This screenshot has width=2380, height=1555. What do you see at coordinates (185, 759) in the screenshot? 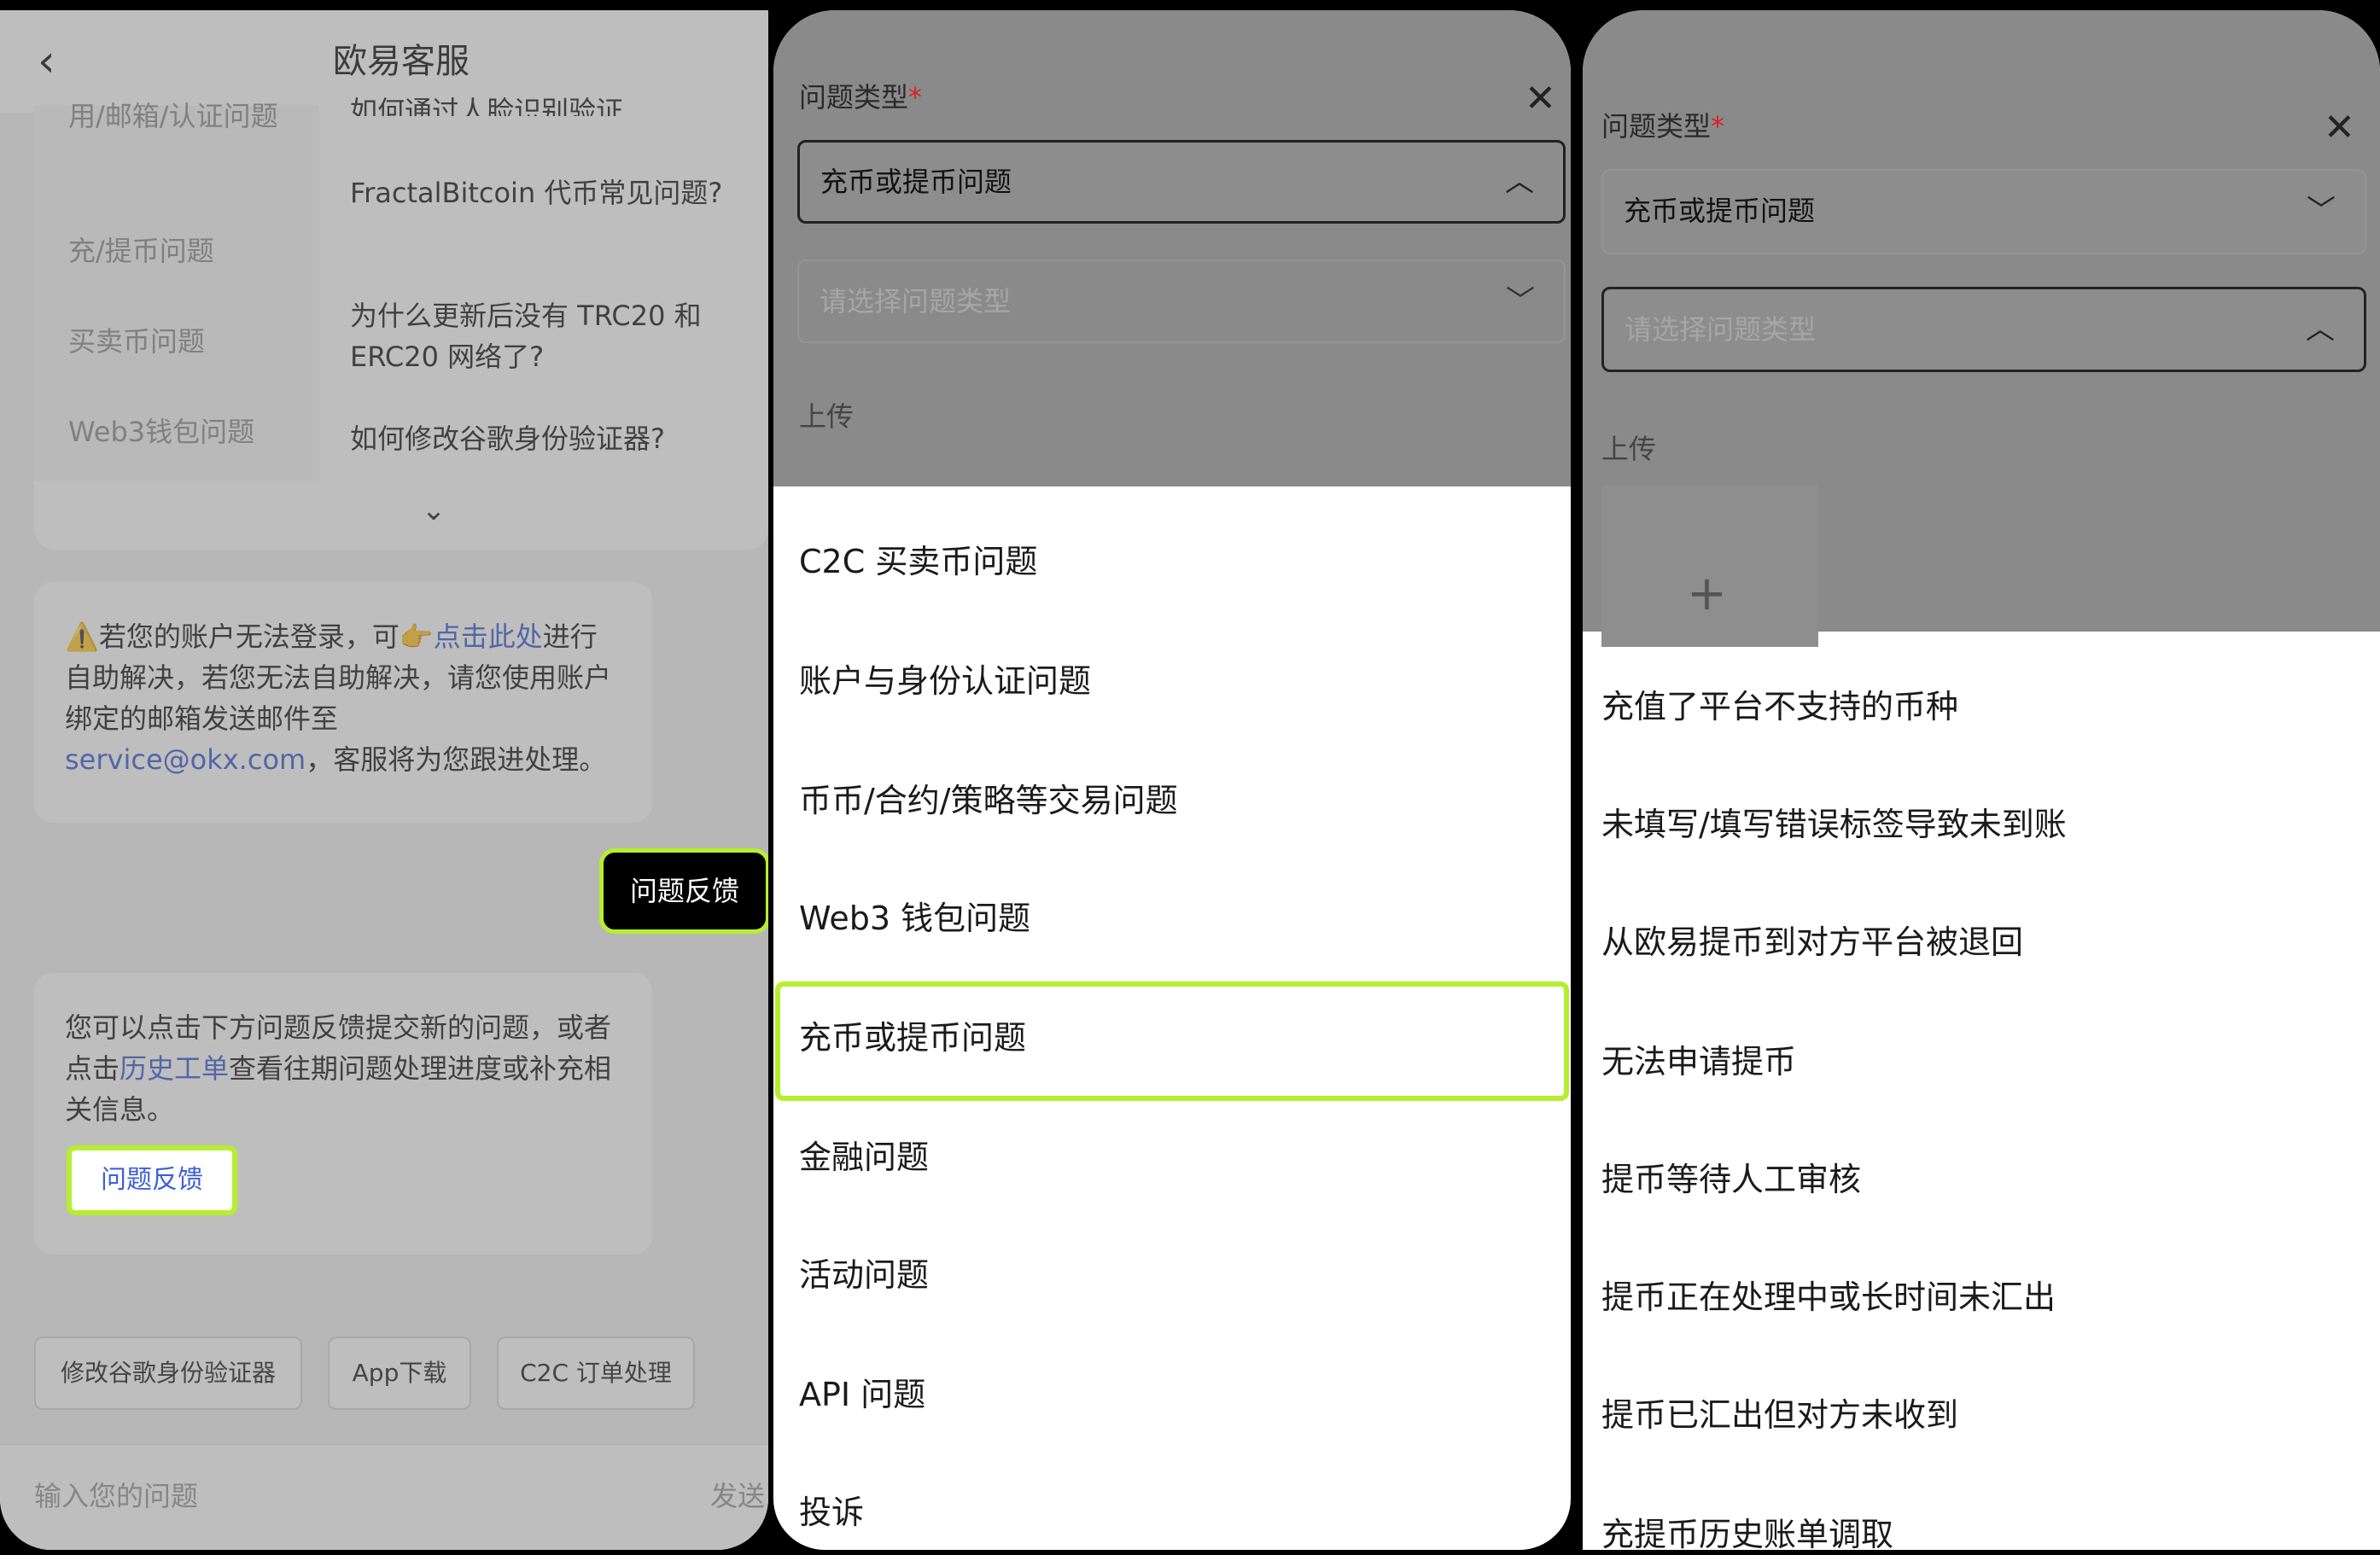
I see `support-email-link: service@okx.com` at bounding box center [185, 759].